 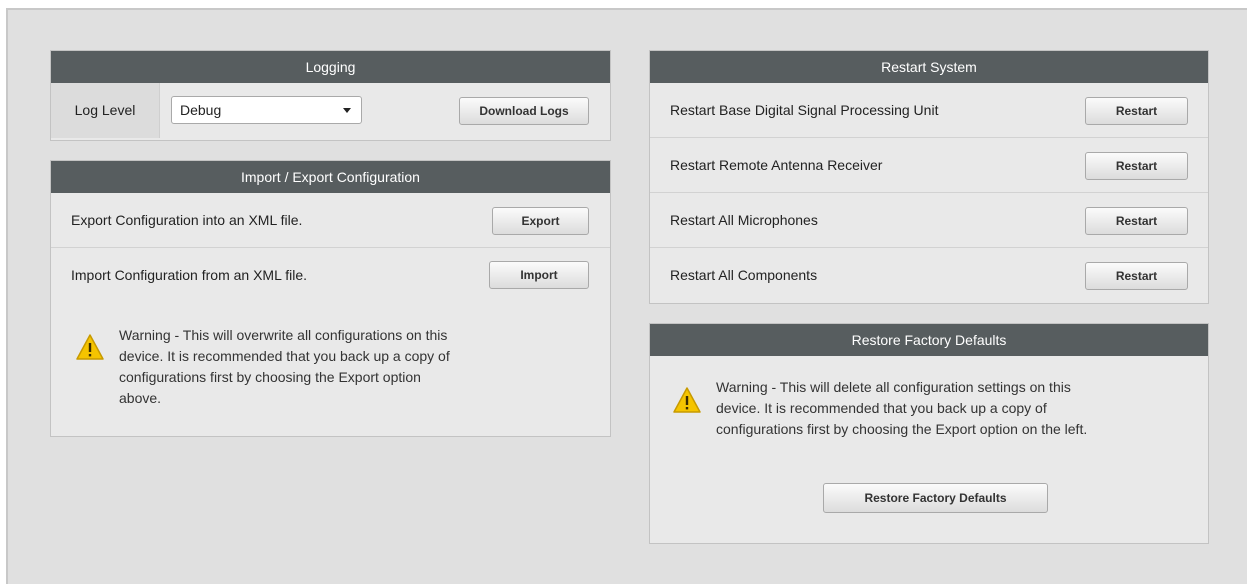 I want to click on import-export-panel-title: Import / Export Configuration, so click(x=330, y=177).